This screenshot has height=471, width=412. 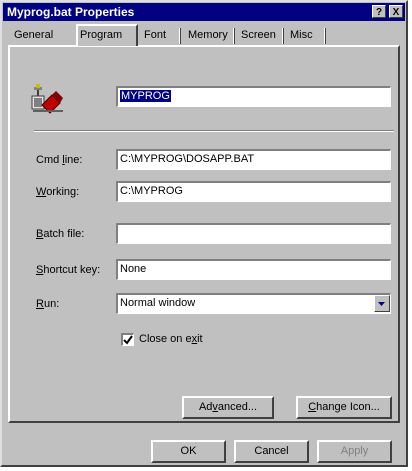 I want to click on window-title: Myprog.bat Properties, so click(x=71, y=12).